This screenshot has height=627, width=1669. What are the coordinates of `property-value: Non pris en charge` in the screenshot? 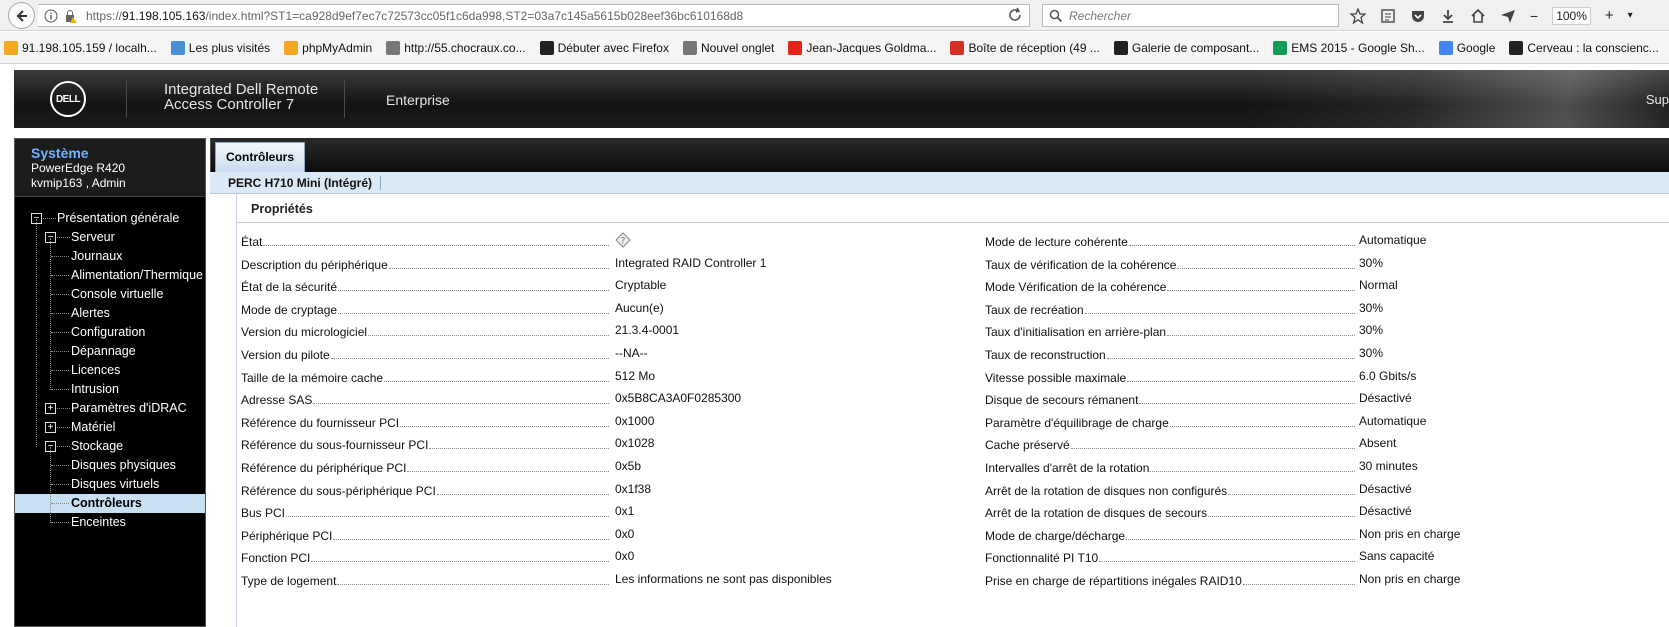 It's located at (1410, 533).